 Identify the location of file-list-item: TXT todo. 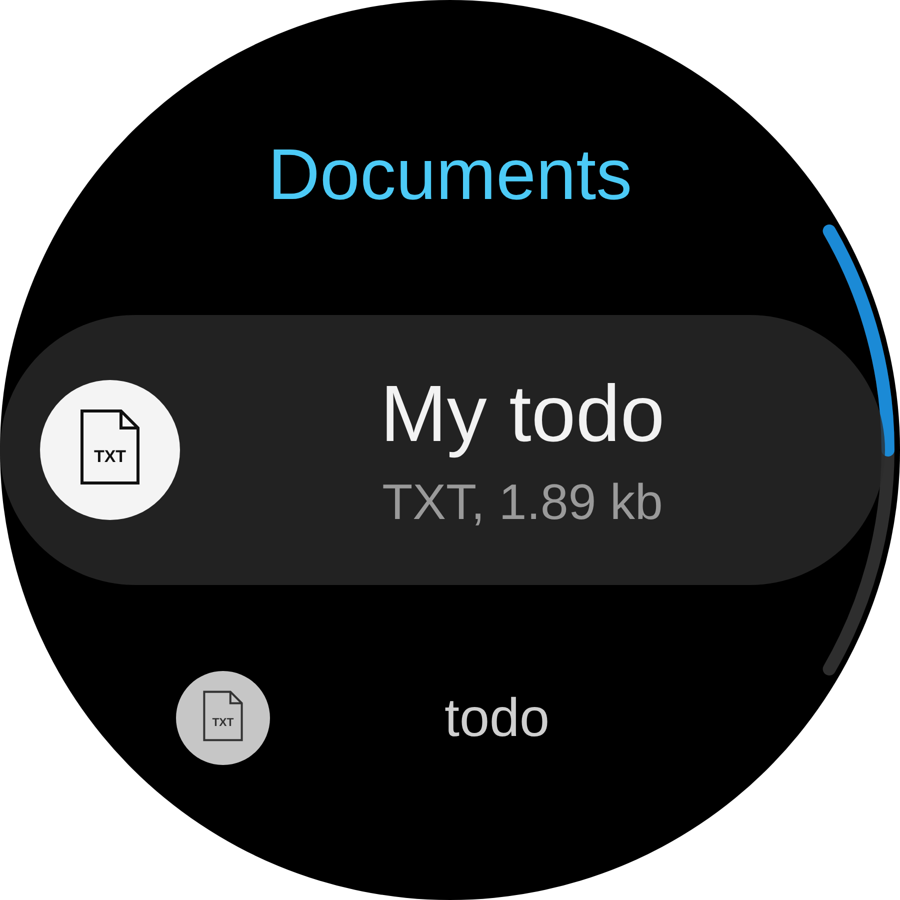
(450, 718).